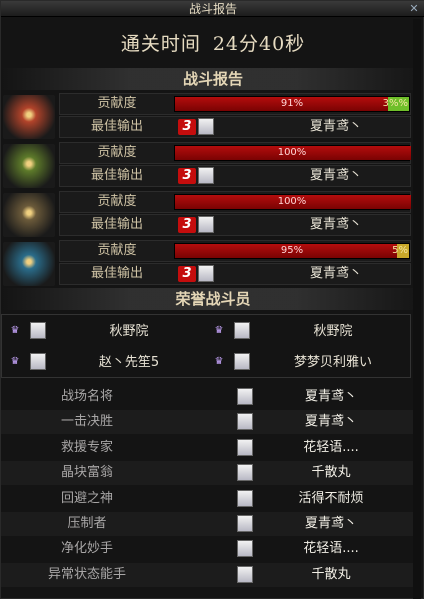 This screenshot has width=424, height=599. What do you see at coordinates (417, 309) in the screenshot?
I see `scrollbar` at bounding box center [417, 309].